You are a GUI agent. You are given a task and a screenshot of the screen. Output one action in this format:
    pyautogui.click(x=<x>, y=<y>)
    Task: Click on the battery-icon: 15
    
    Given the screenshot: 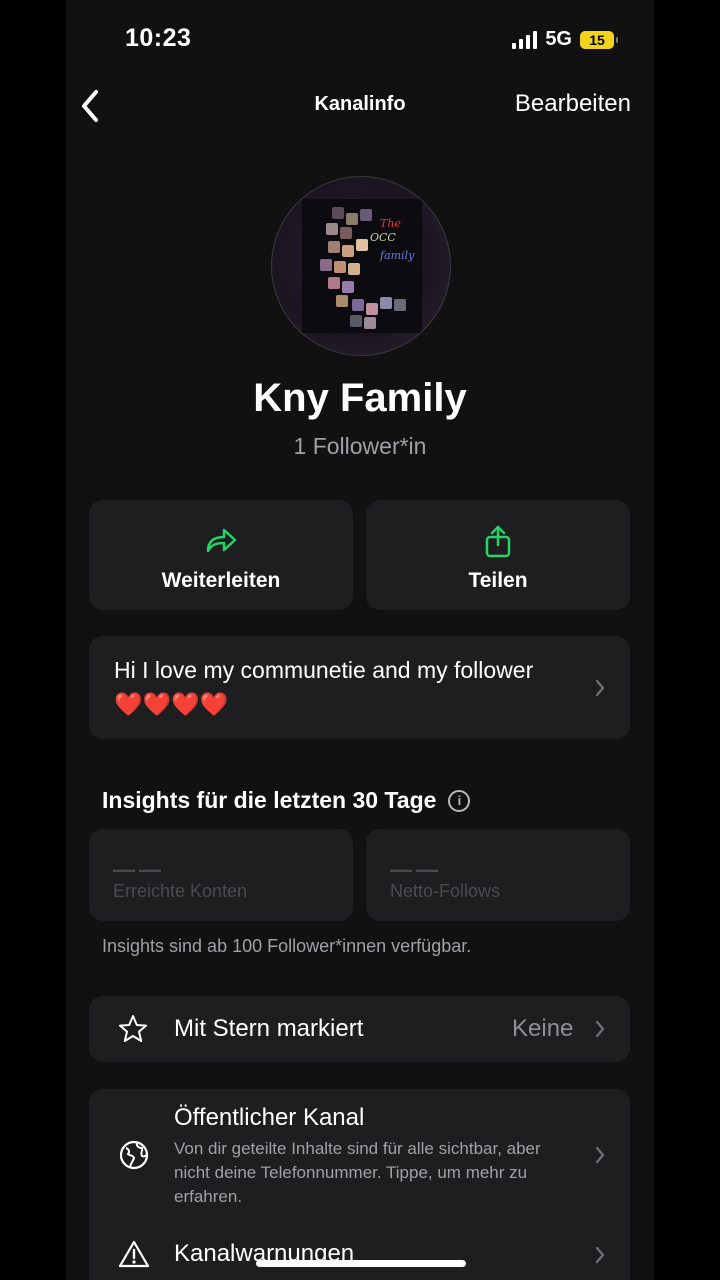 What is the action you would take?
    pyautogui.click(x=599, y=39)
    